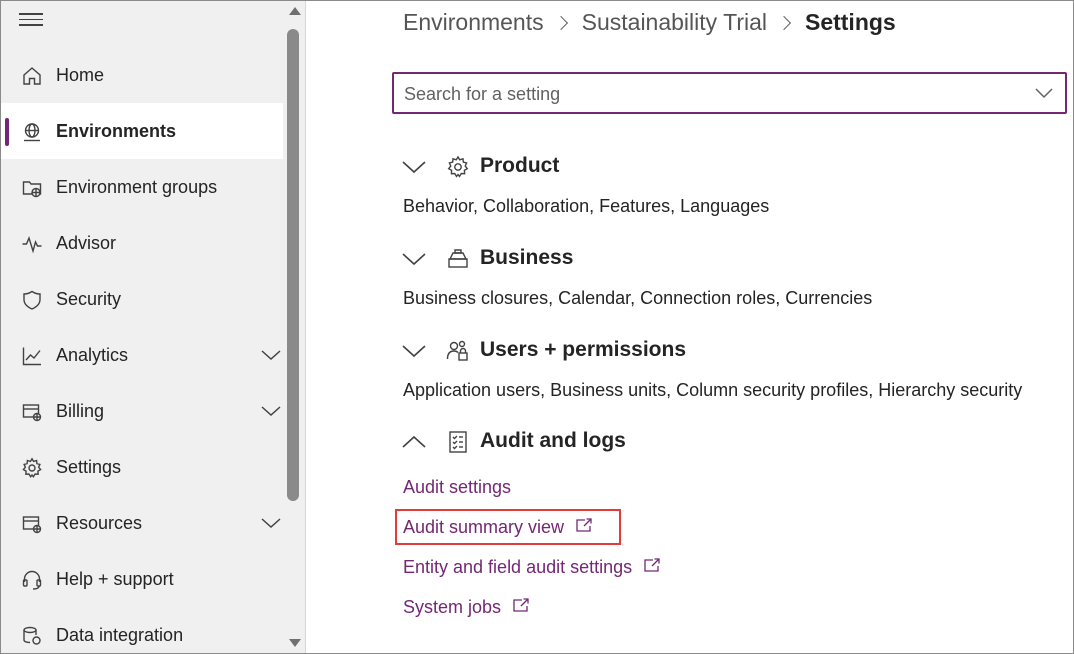  What do you see at coordinates (142, 243) in the screenshot?
I see `sidebar-item-advisor: Advisor` at bounding box center [142, 243].